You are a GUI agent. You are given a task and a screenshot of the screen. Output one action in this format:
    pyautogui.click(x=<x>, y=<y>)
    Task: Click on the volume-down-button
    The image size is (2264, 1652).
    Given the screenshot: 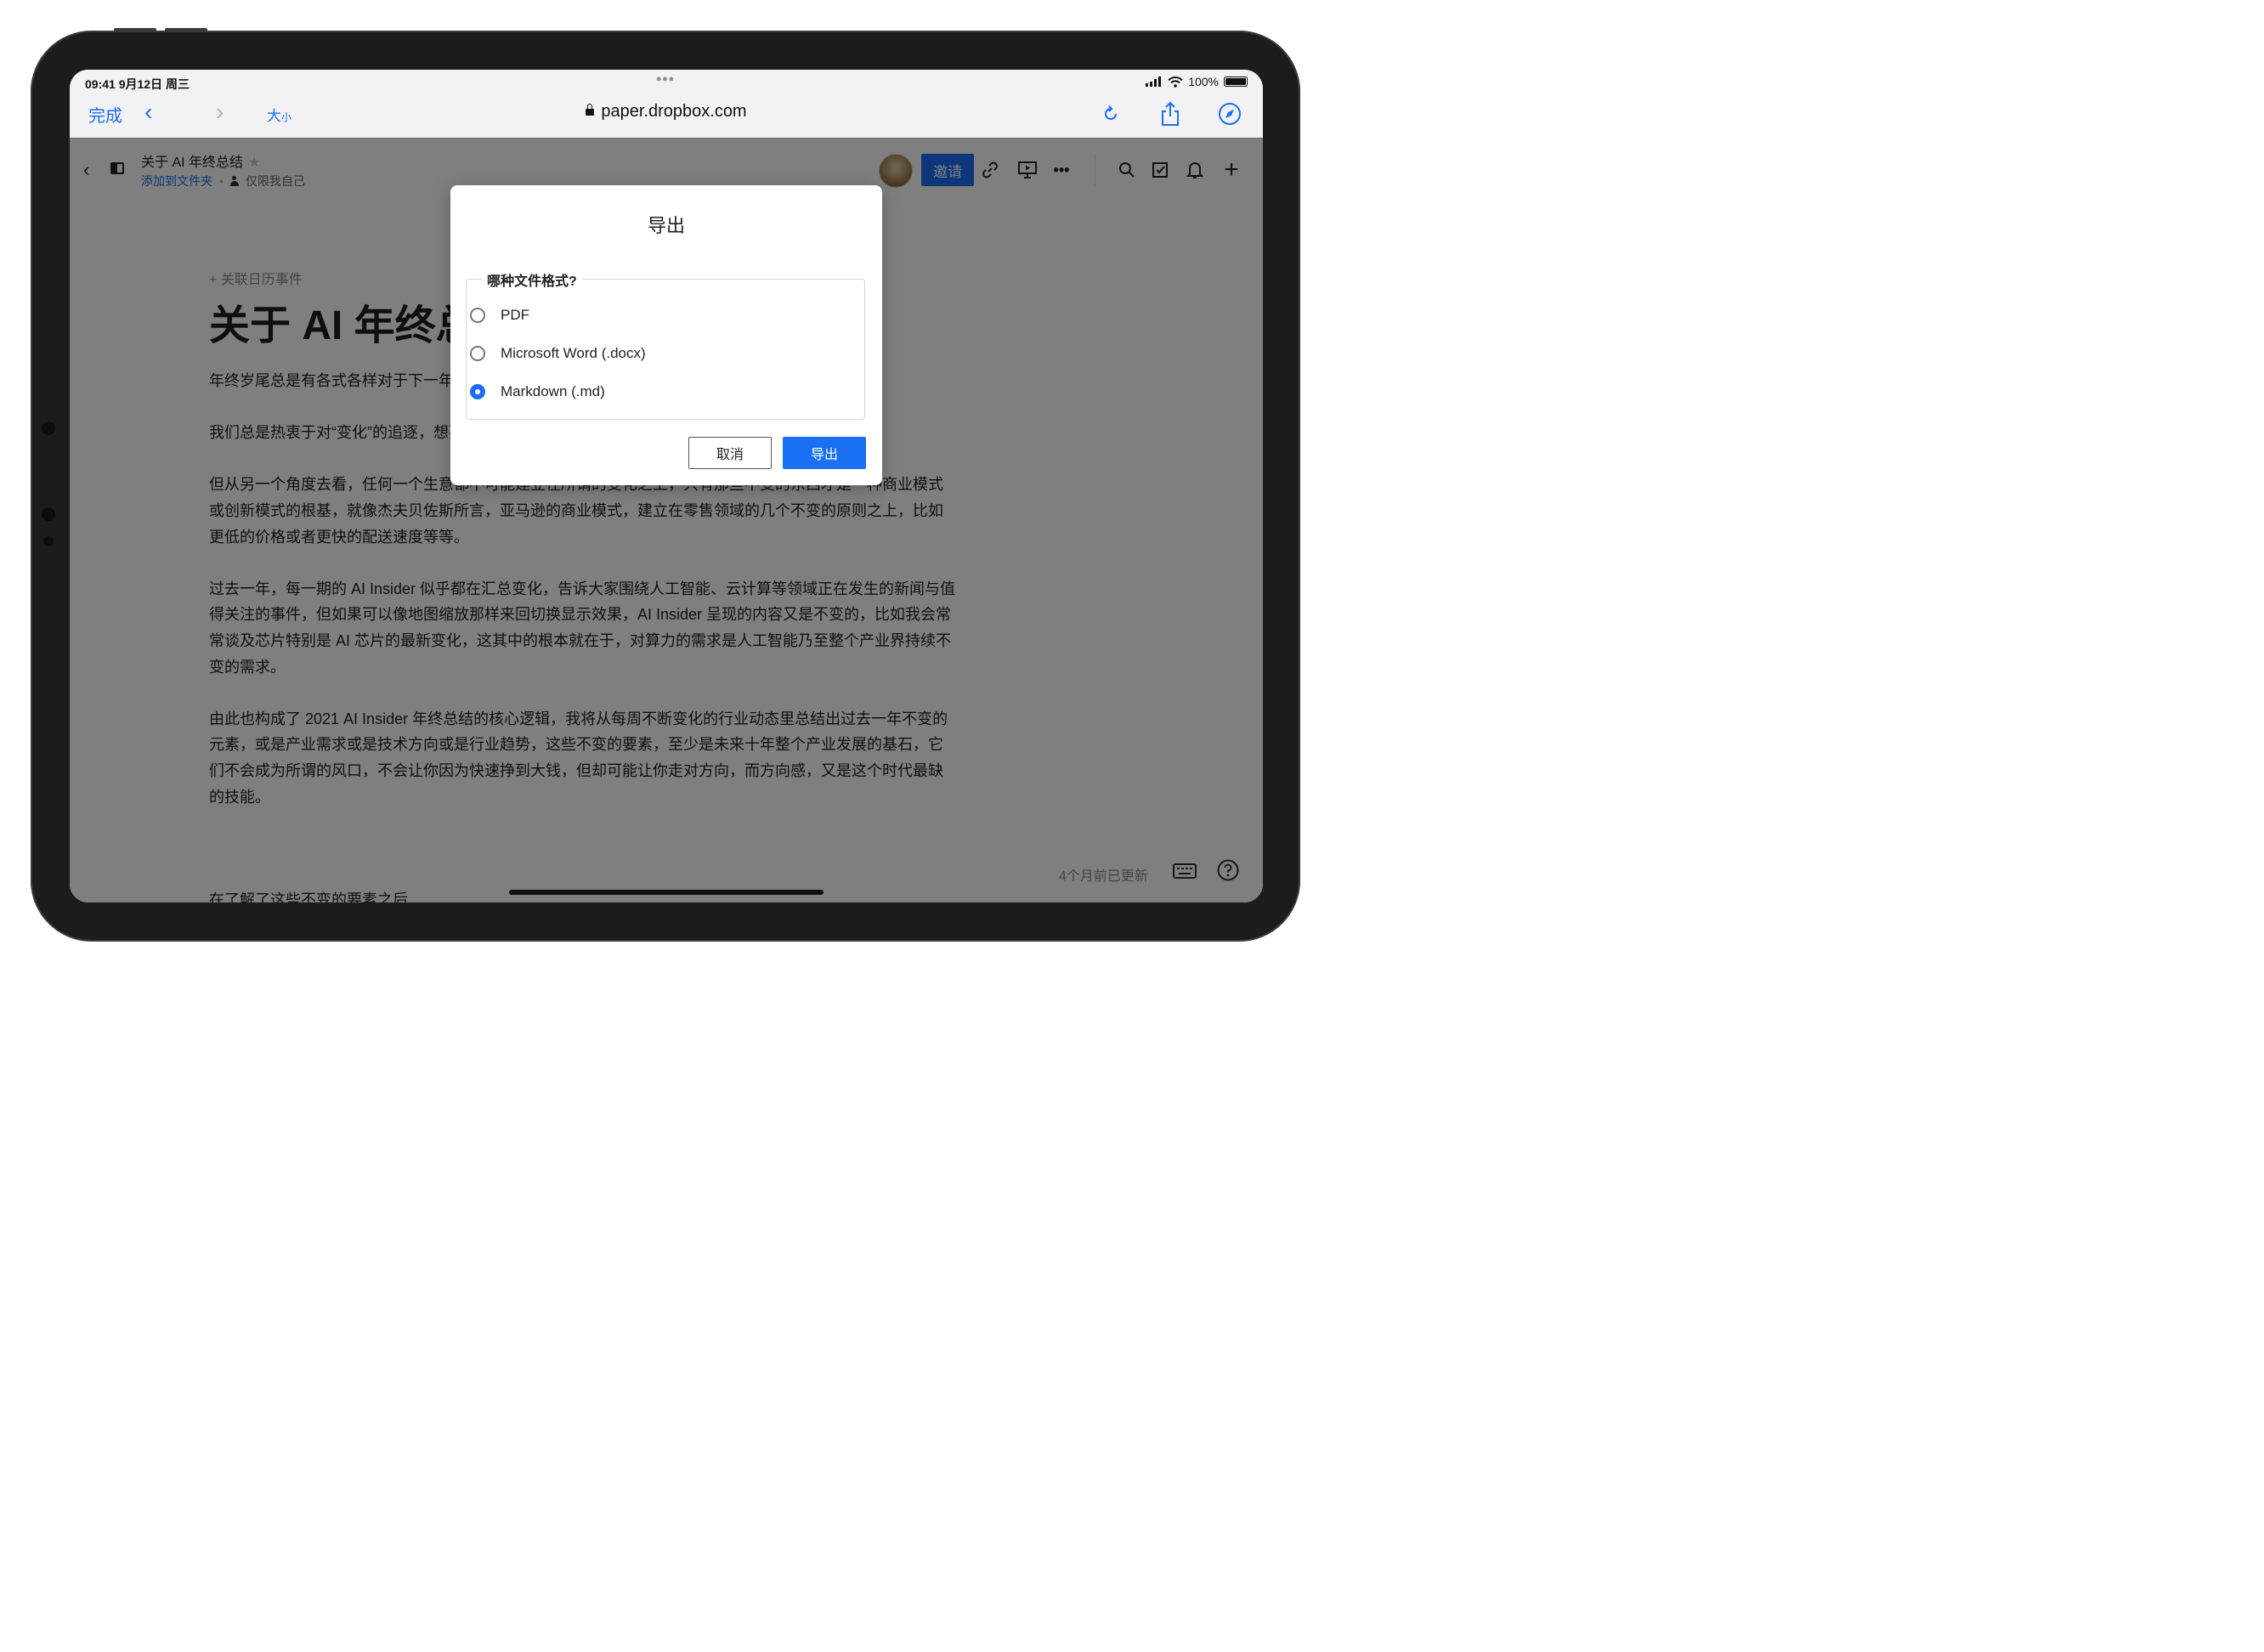 What is the action you would take?
    pyautogui.click(x=186, y=29)
    